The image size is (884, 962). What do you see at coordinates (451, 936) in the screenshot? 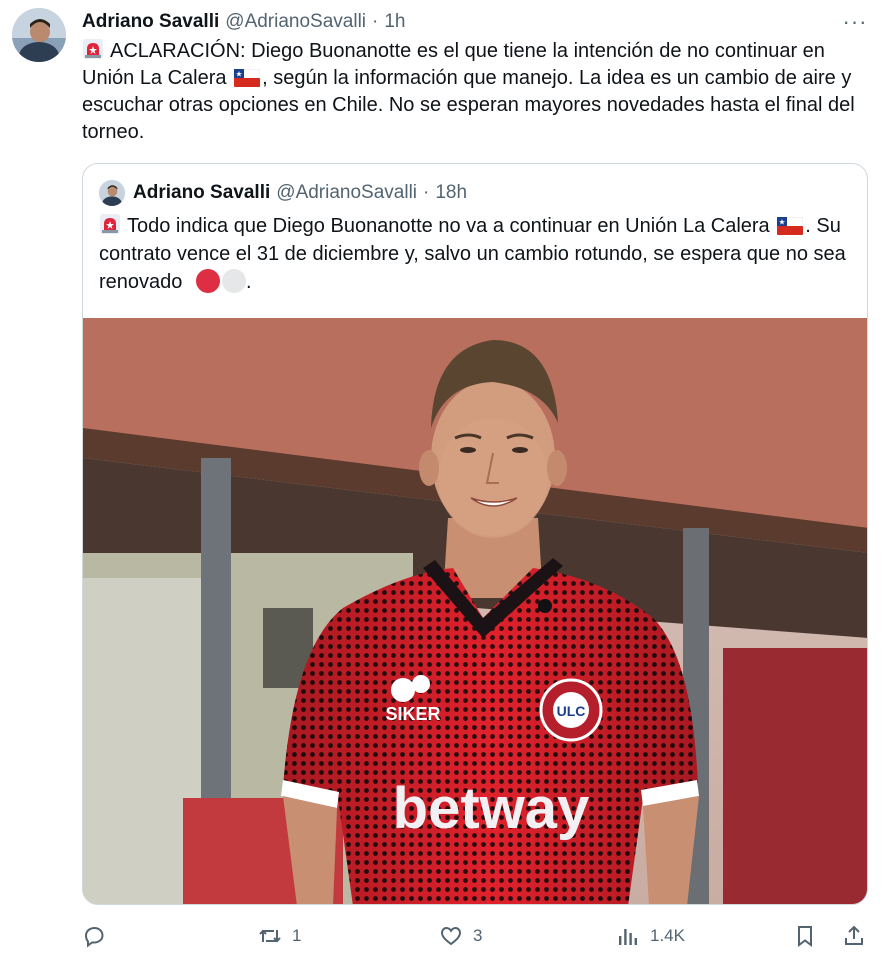
I see `heart-icon` at bounding box center [451, 936].